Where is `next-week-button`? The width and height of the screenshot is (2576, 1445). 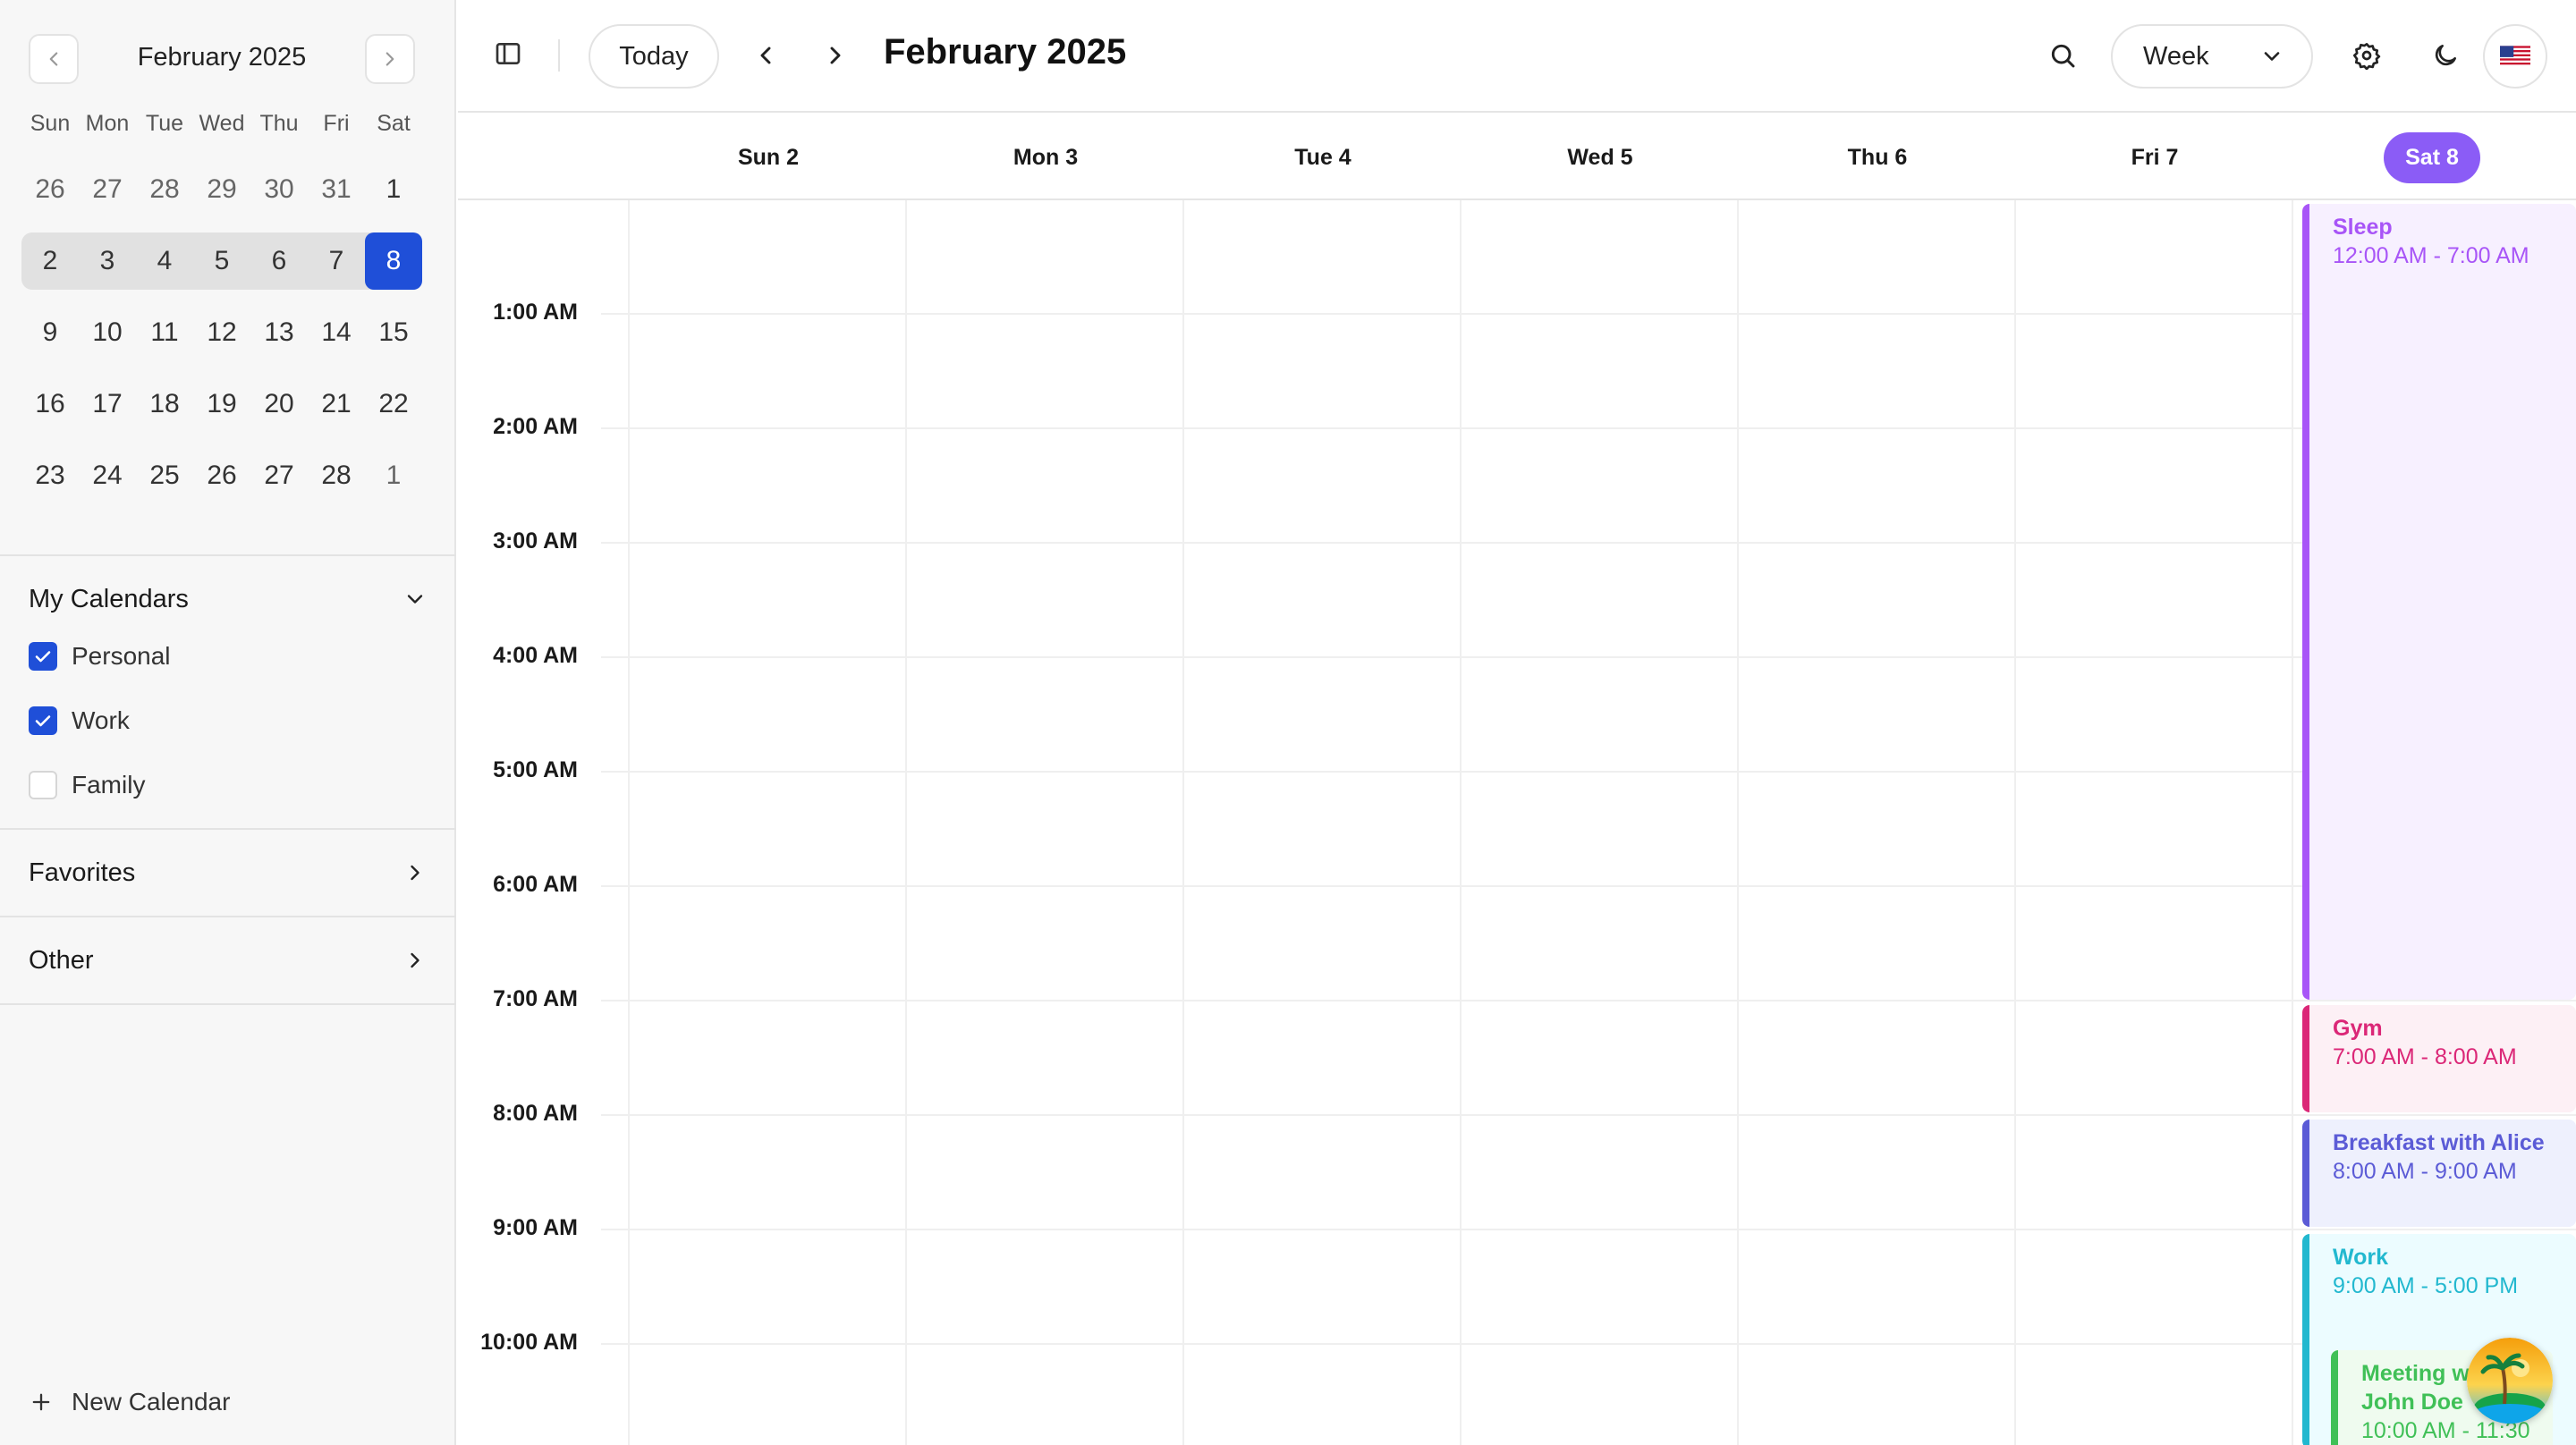
next-week-button is located at coordinates (835, 55).